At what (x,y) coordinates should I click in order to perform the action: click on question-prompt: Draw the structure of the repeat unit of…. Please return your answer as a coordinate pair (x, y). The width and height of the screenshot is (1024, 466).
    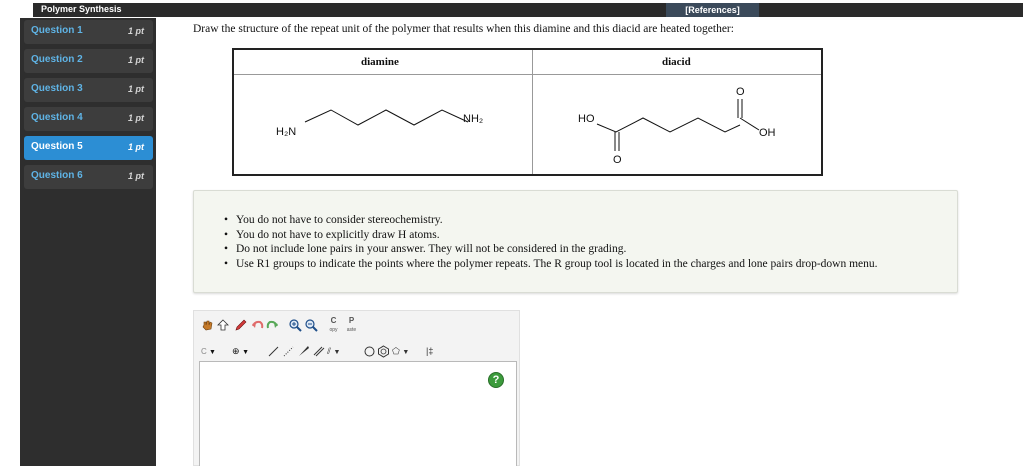
    Looking at the image, I should click on (463, 29).